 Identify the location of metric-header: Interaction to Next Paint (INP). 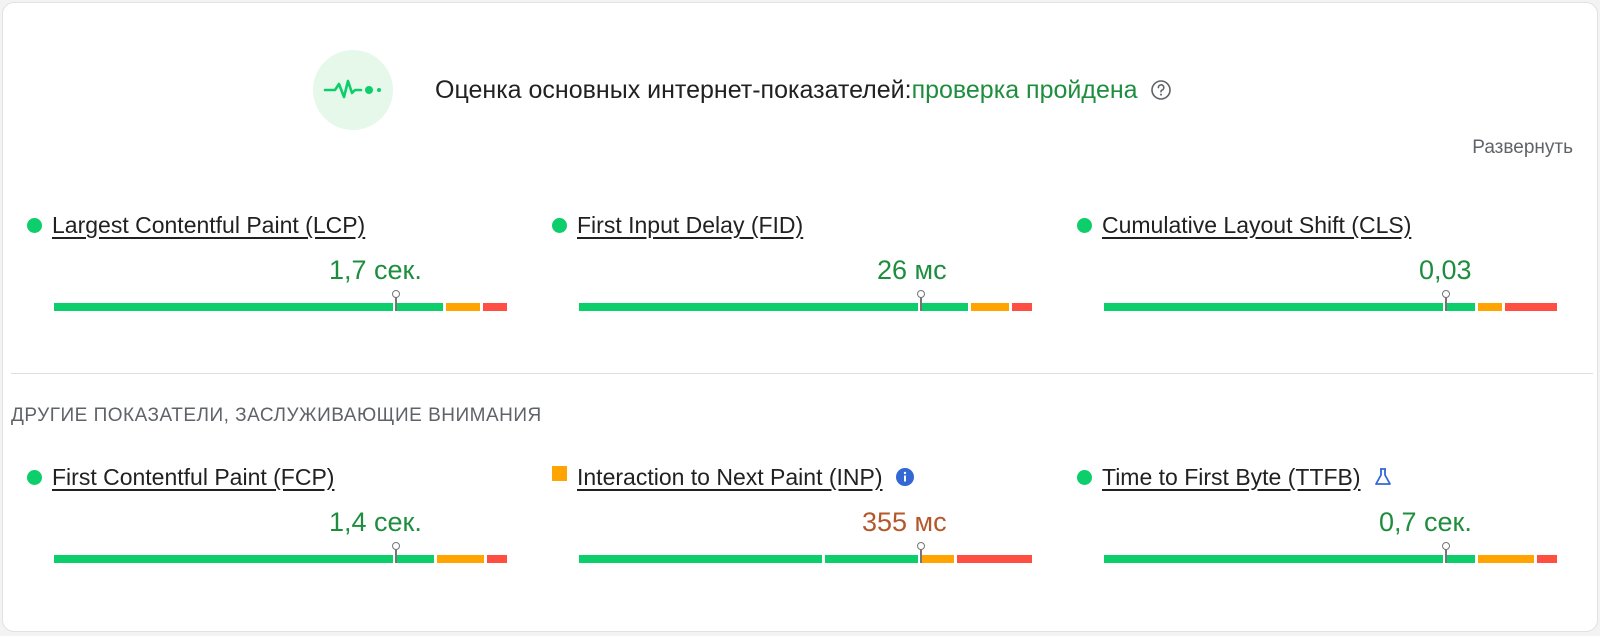
(785, 477).